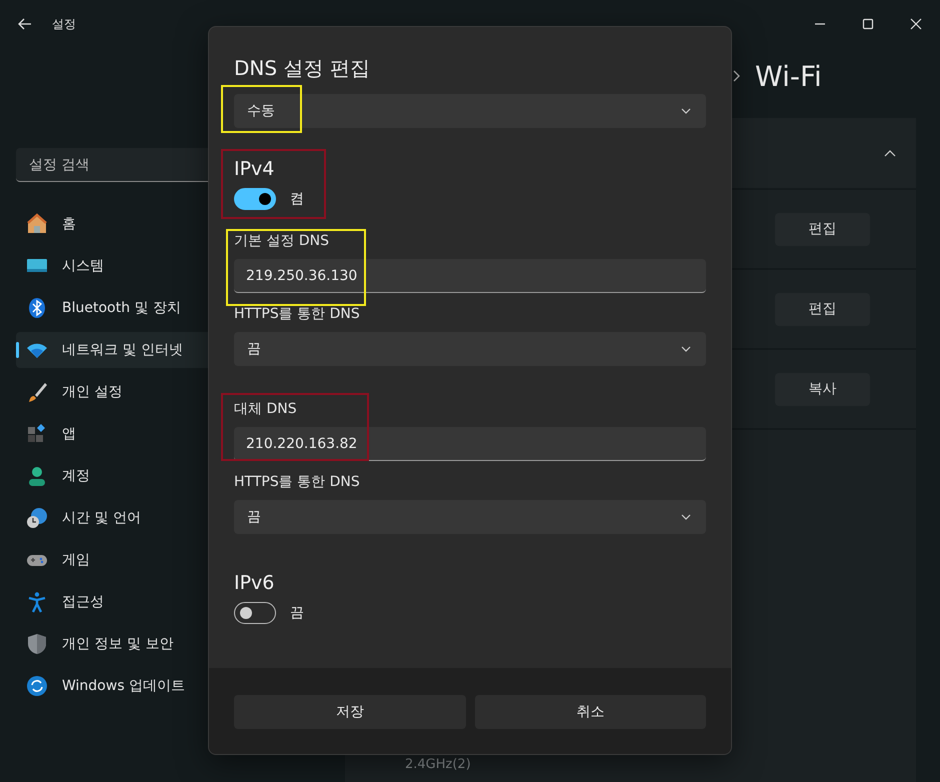  What do you see at coordinates (254, 169) in the screenshot?
I see `section-heading: IPv4` at bounding box center [254, 169].